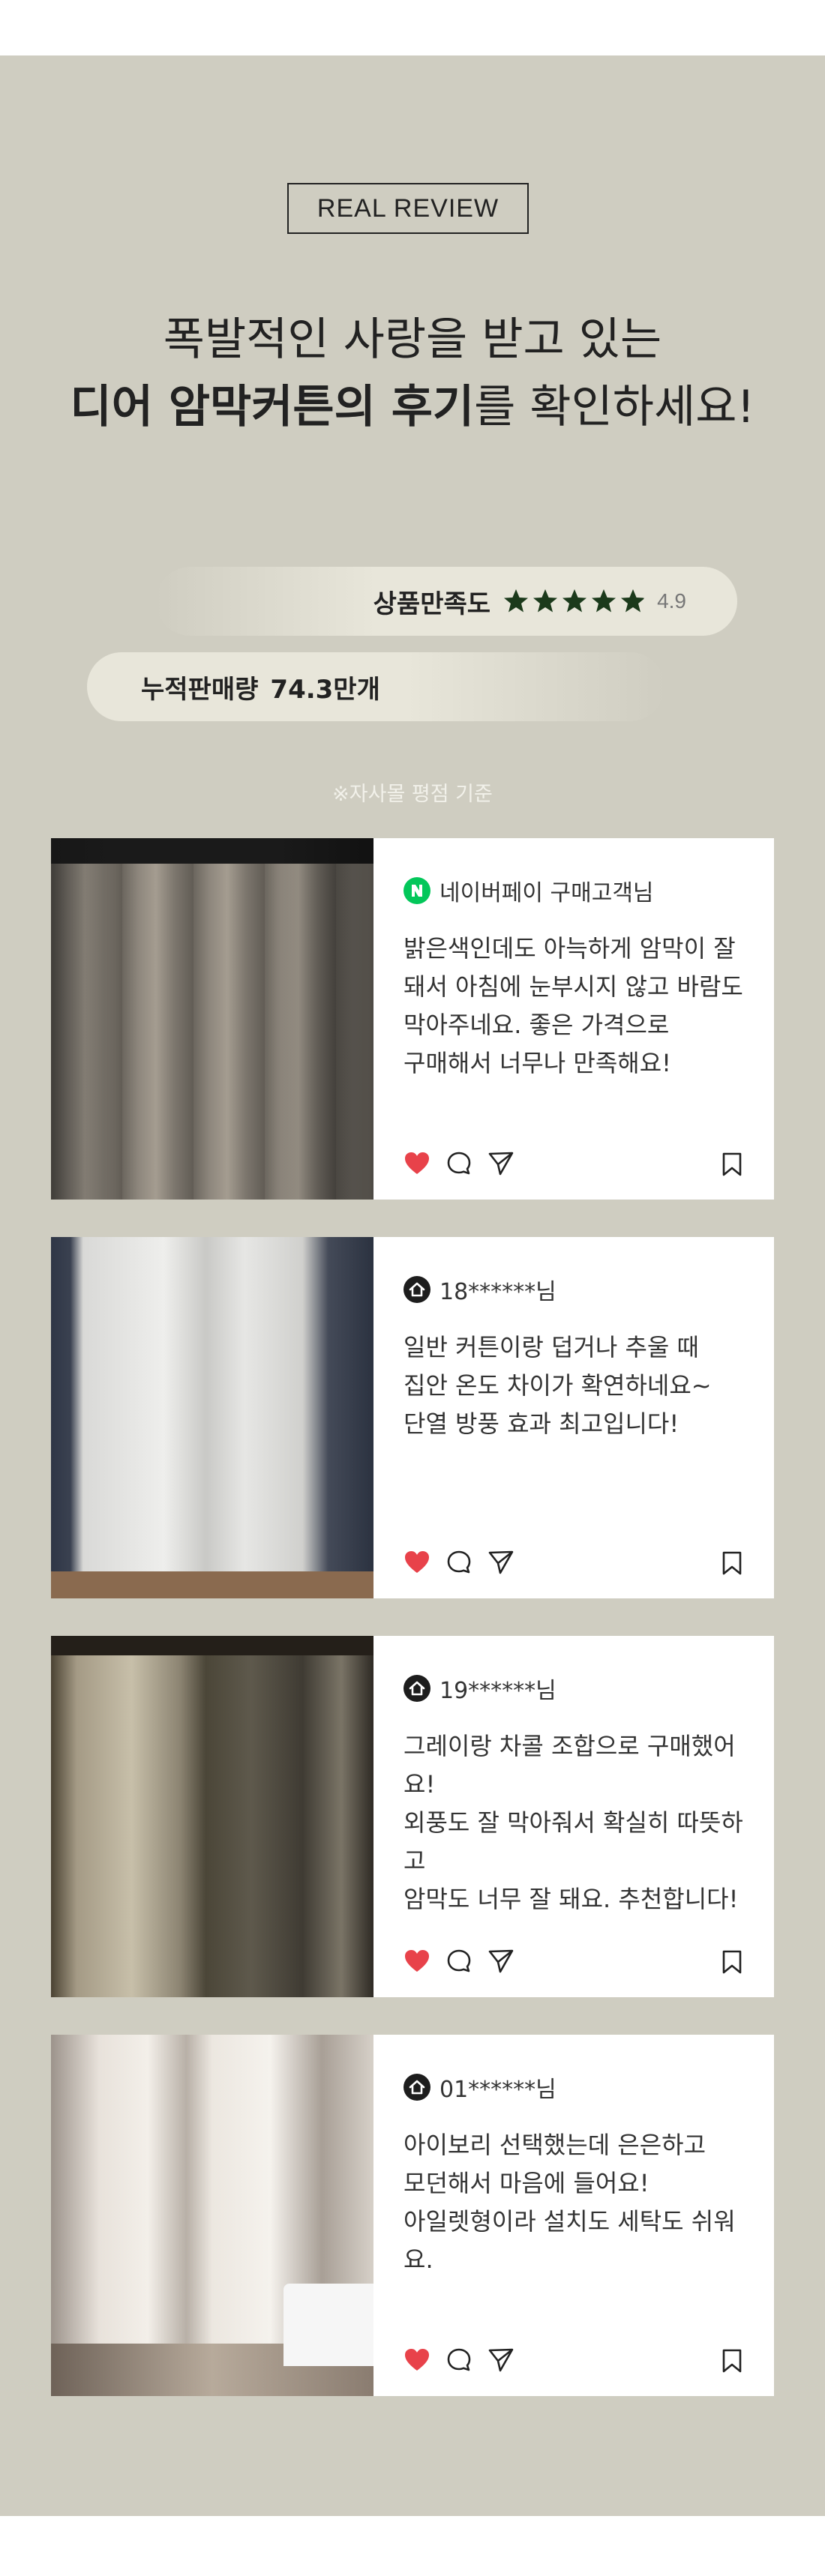  I want to click on sales-label: 누적판매량, so click(200, 690).